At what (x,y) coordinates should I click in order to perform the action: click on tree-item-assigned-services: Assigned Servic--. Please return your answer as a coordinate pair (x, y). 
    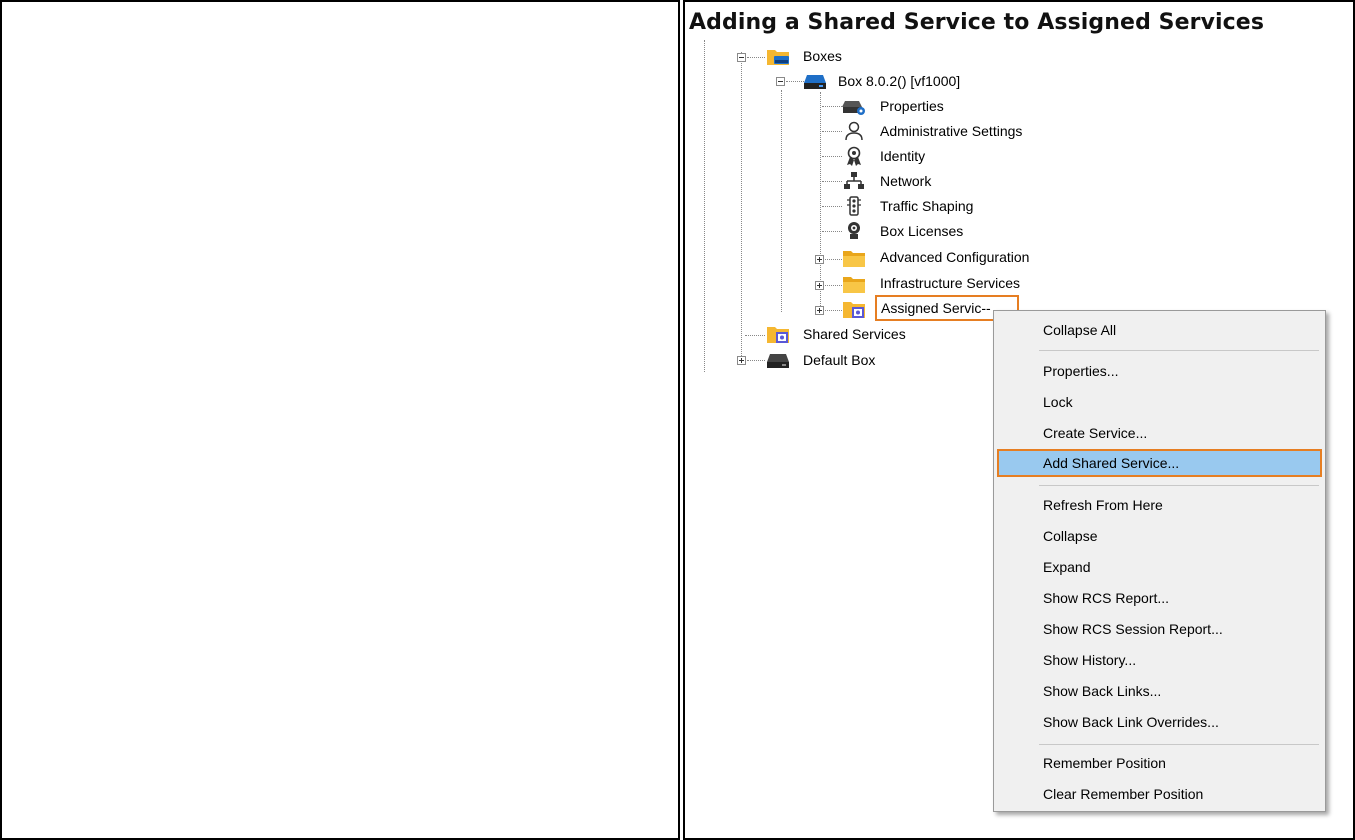
    Looking at the image, I should click on (936, 308).